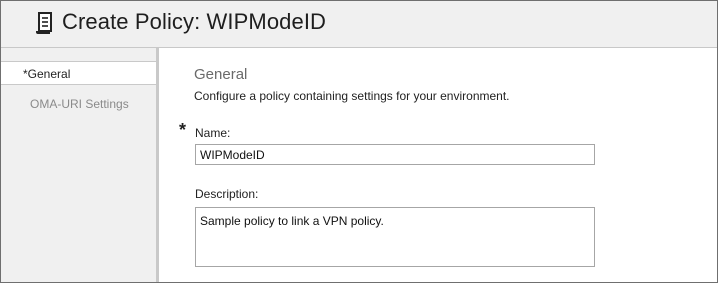 This screenshot has width=718, height=283. What do you see at coordinates (194, 21) in the screenshot?
I see `page-title: Create Policy: WIPModeID` at bounding box center [194, 21].